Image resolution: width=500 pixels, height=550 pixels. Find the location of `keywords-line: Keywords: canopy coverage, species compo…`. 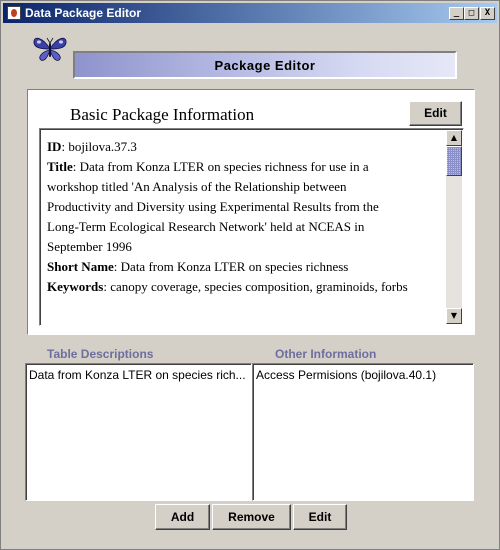

keywords-line: Keywords: canopy coverage, species compo… is located at coordinates (245, 287).